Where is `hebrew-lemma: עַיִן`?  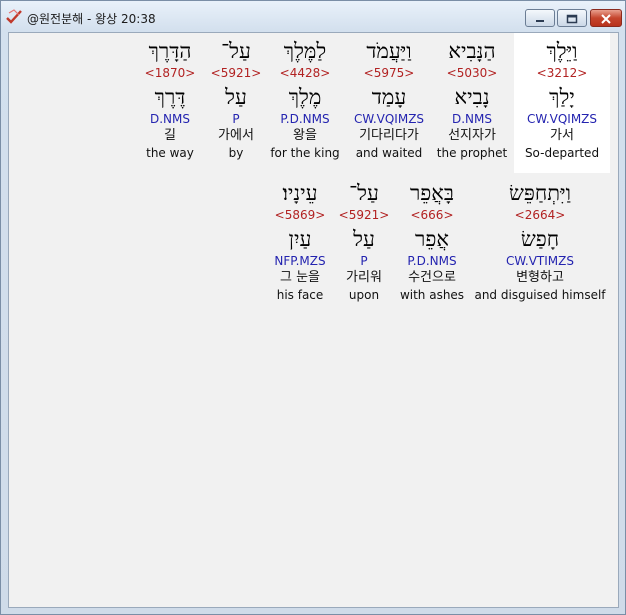 hebrew-lemma: עַיִן is located at coordinates (300, 239).